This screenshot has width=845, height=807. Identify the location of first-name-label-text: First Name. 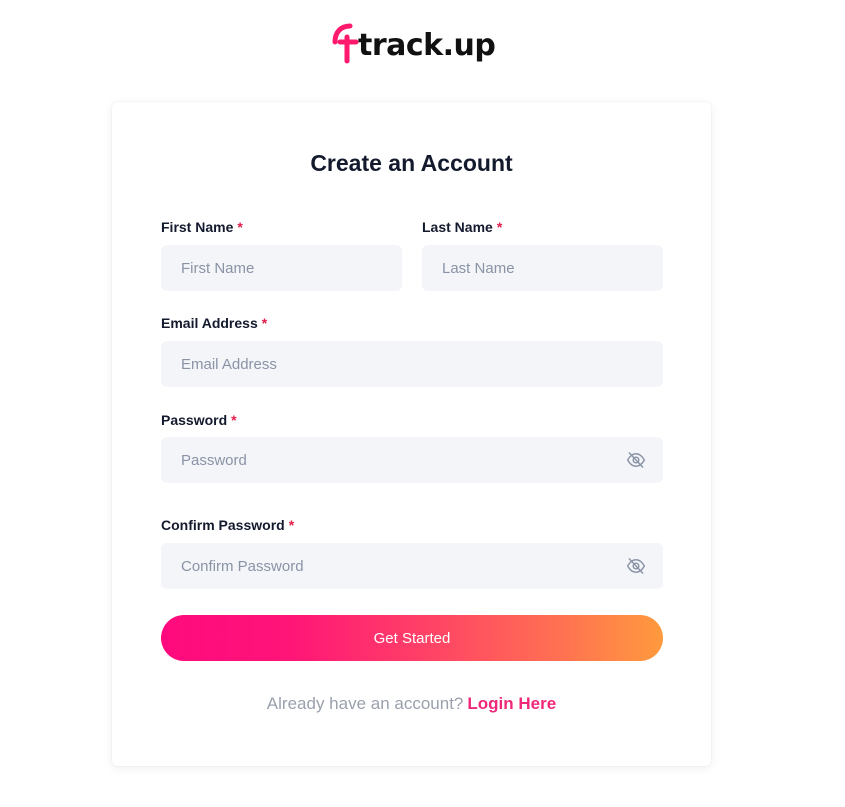
(197, 227).